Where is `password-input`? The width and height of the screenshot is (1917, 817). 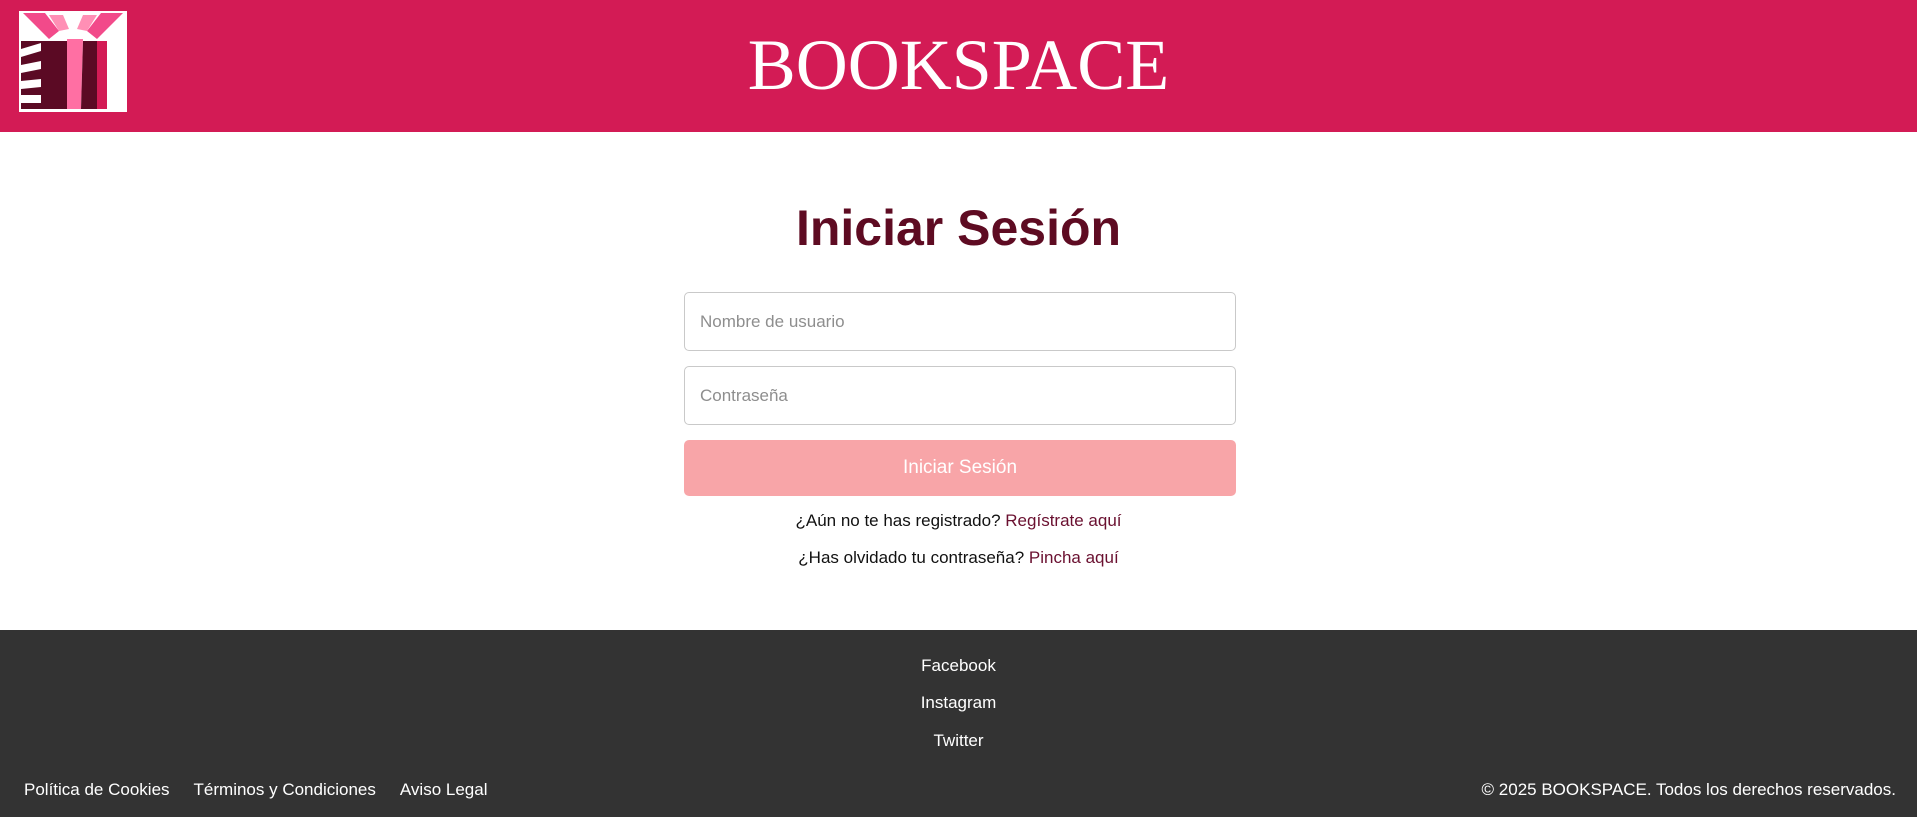
password-input is located at coordinates (960, 395).